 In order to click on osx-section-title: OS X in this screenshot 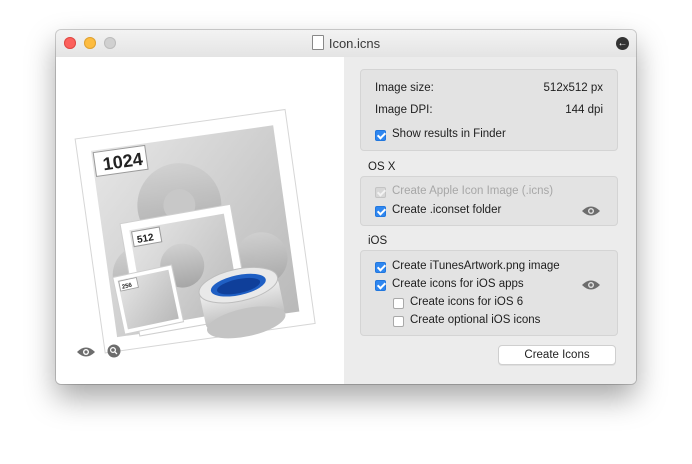, I will do `click(382, 167)`.